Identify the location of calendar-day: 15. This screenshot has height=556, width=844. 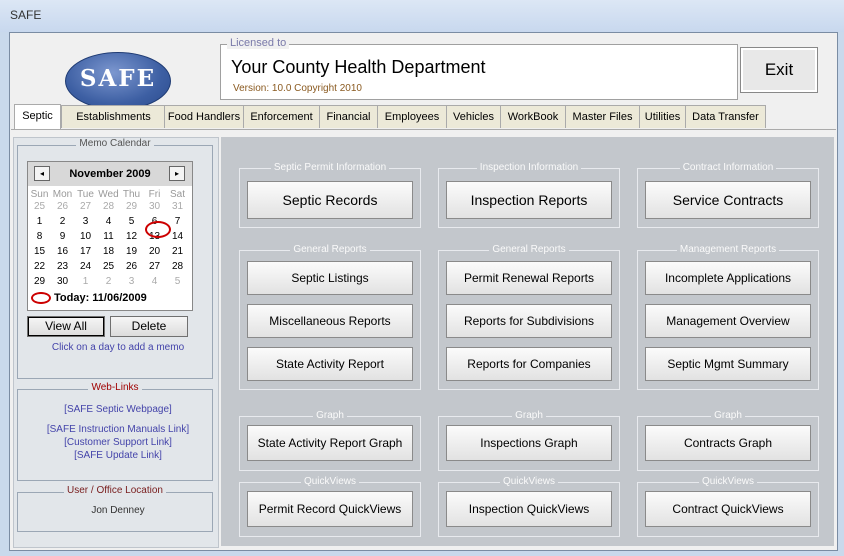
(39, 251).